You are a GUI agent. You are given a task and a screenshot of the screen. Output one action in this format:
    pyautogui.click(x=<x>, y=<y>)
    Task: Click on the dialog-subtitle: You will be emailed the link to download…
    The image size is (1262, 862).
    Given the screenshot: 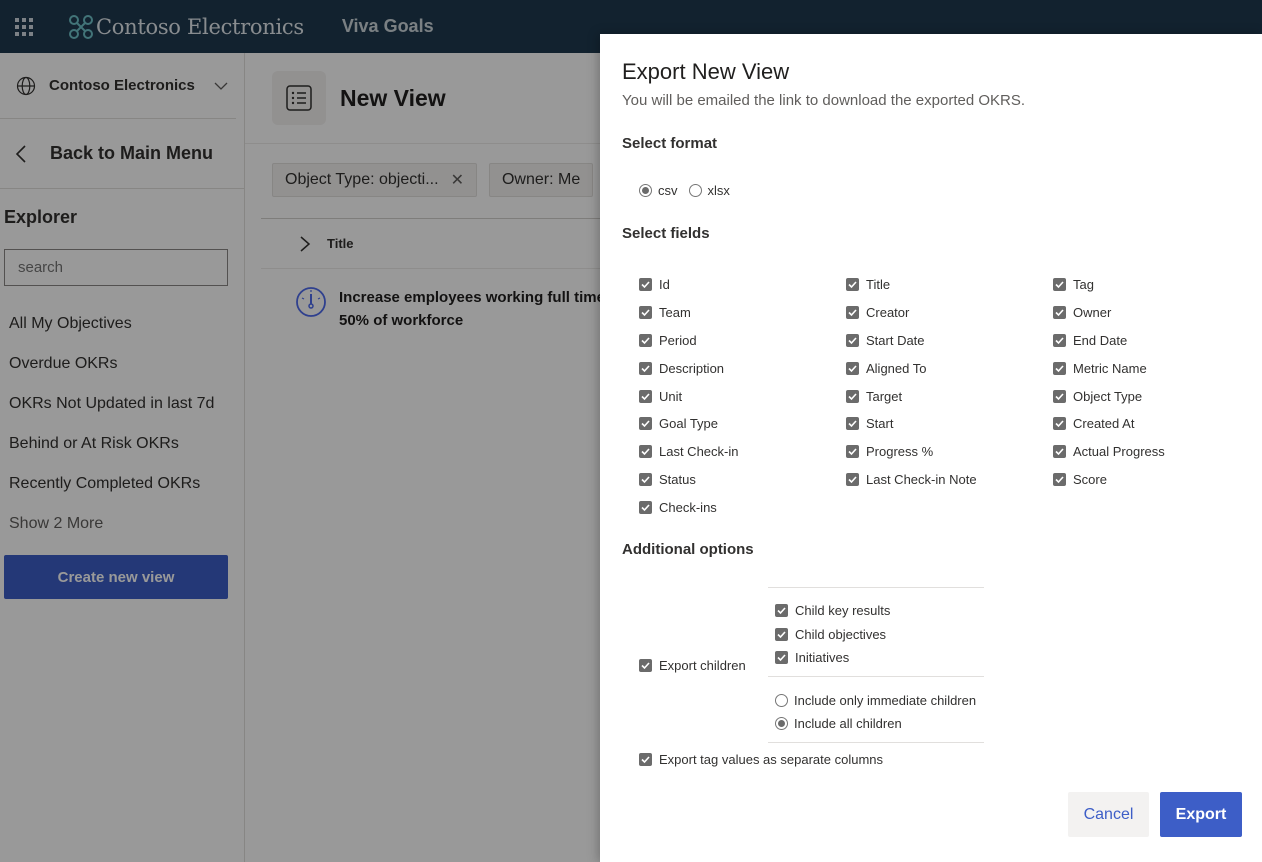 What is the action you would take?
    pyautogui.click(x=824, y=100)
    